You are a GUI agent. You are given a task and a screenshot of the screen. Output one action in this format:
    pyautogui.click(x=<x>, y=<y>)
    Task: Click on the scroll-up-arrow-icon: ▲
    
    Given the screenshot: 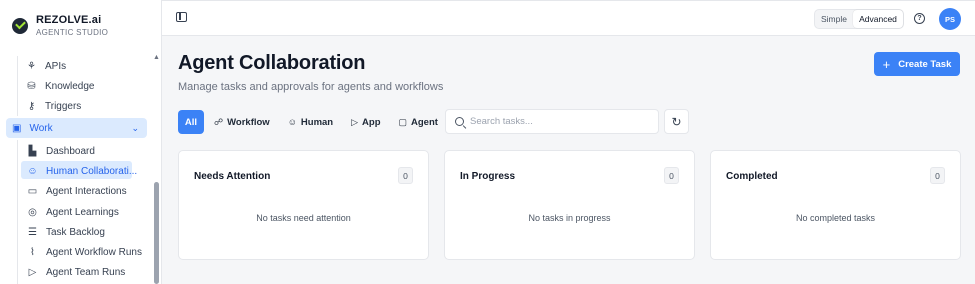 What is the action you would take?
    pyautogui.click(x=156, y=57)
    